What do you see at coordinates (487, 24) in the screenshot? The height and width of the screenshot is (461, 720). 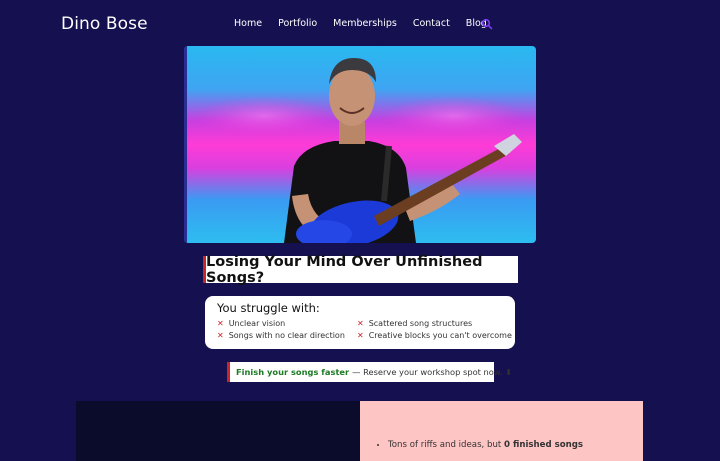 I see `search-icon` at bounding box center [487, 24].